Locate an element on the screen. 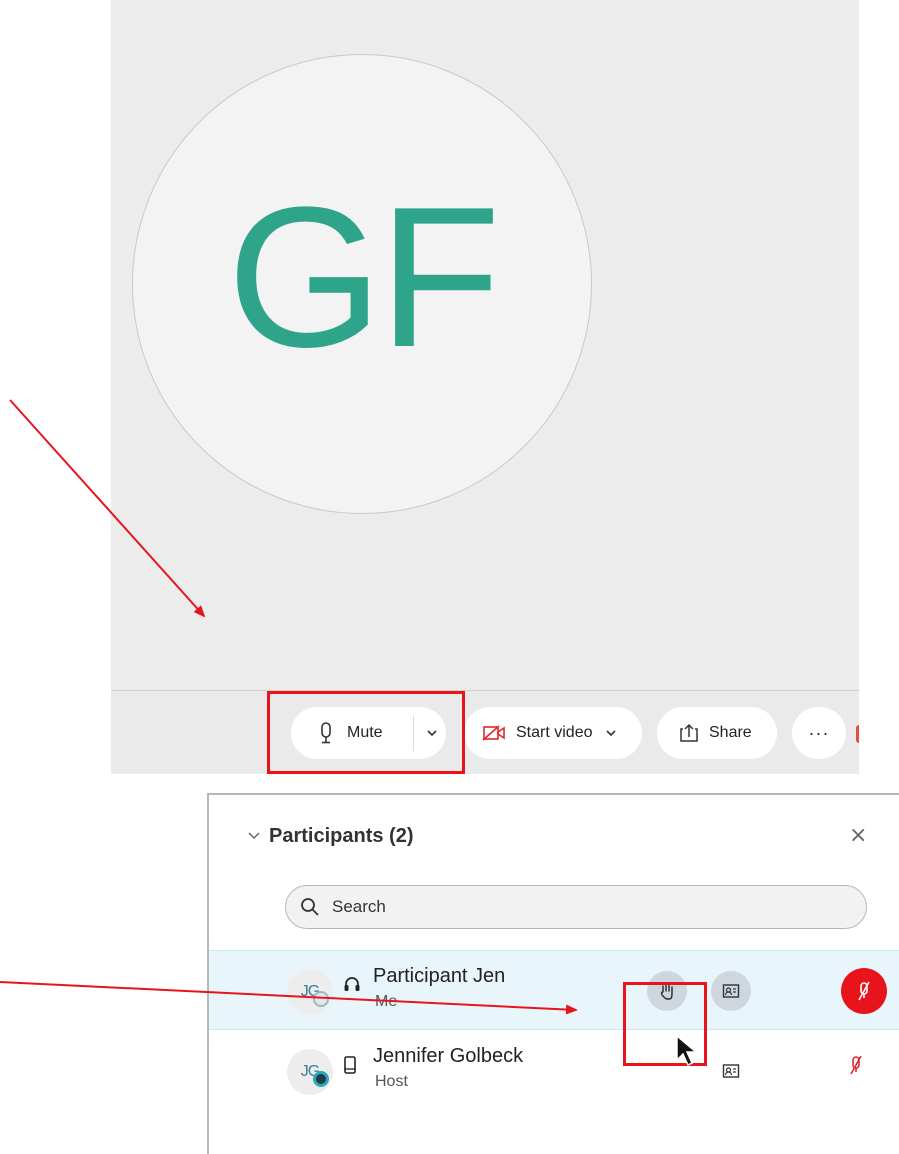  mouse-cursor-icon is located at coordinates (687, 1050).